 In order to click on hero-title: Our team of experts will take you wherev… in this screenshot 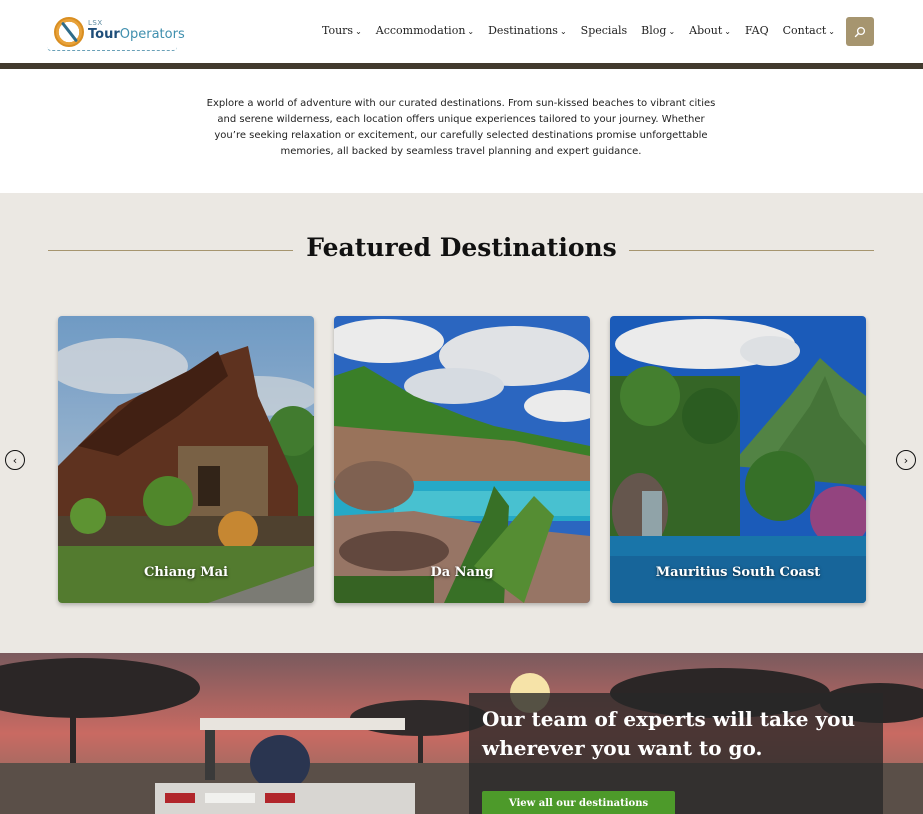, I will do `click(668, 733)`.